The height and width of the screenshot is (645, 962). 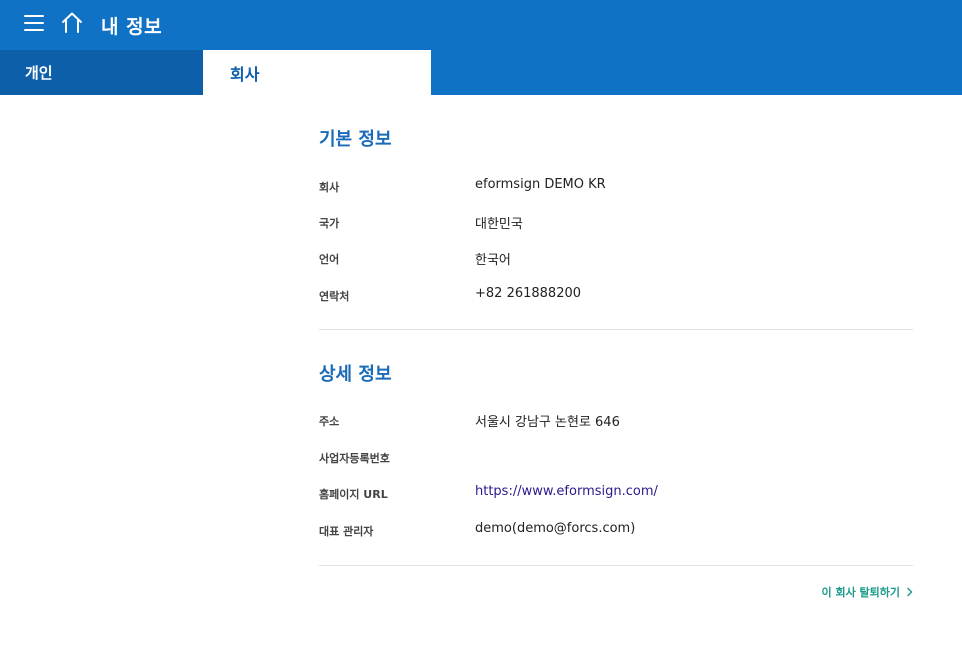 I want to click on row-value: demo(demo@forcs.com), so click(x=555, y=528).